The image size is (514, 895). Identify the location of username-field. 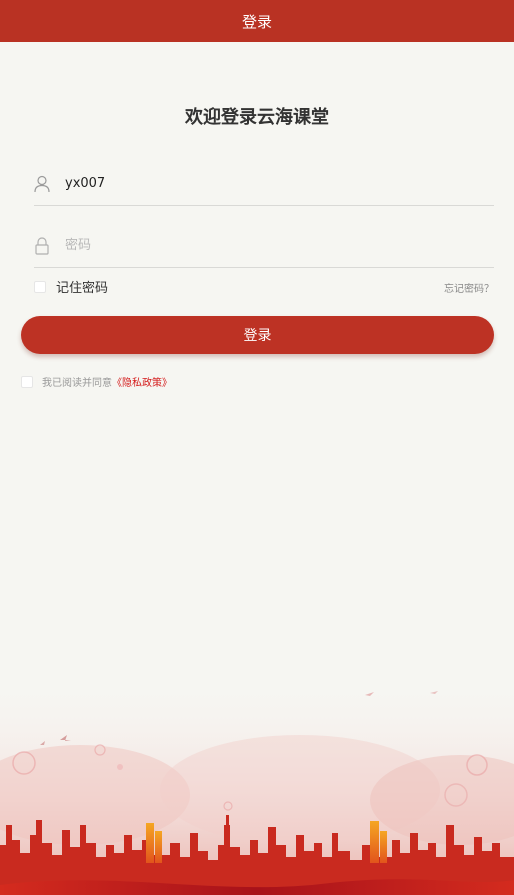
(264, 184).